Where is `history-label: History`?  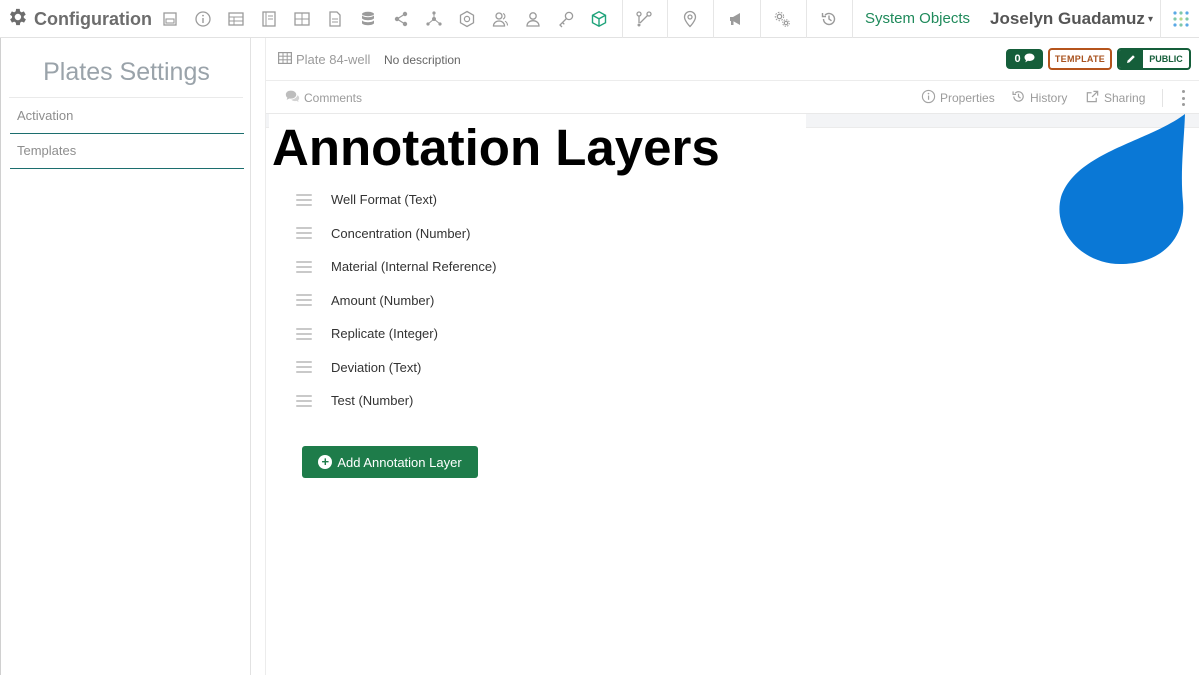 history-label: History is located at coordinates (1049, 98).